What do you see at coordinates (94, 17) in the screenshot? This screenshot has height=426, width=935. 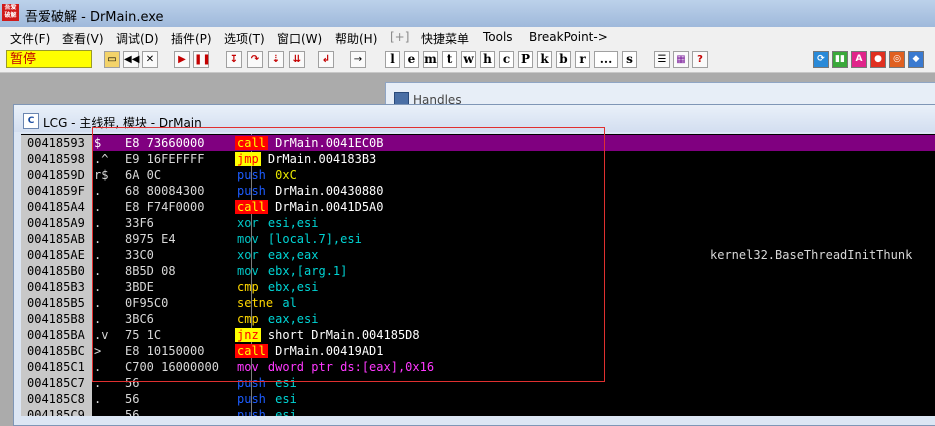 I see `window-title: 吾爱破解 - DrMain.exe` at bounding box center [94, 17].